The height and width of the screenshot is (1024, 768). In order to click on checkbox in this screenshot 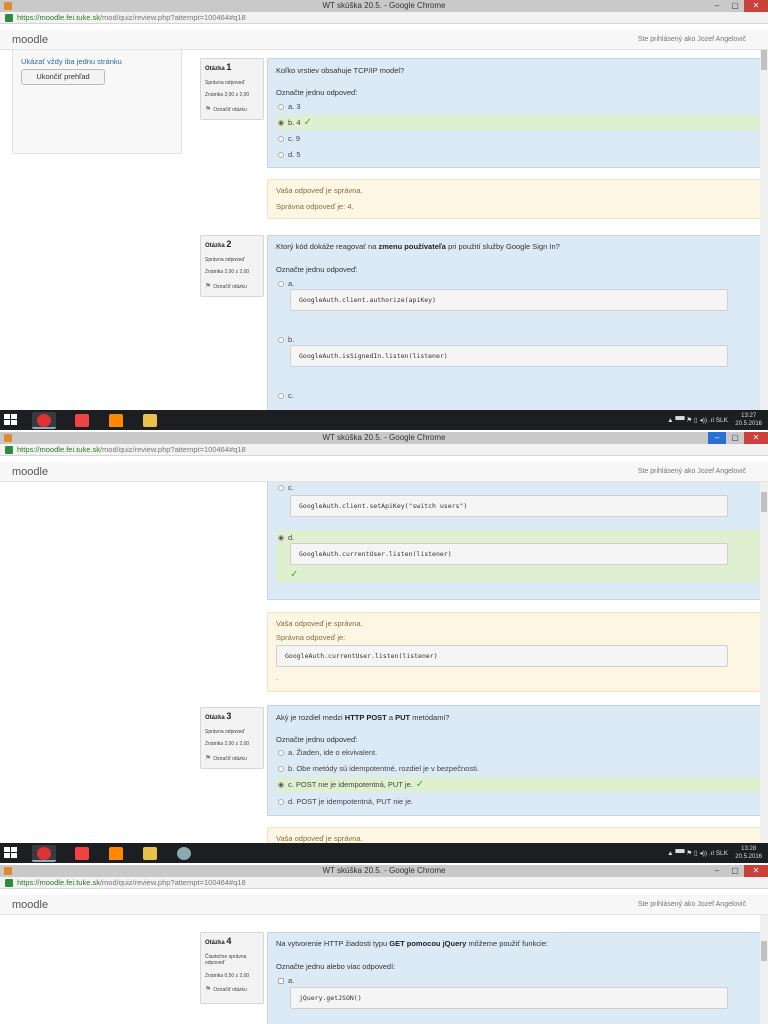, I will do `click(281, 981)`.